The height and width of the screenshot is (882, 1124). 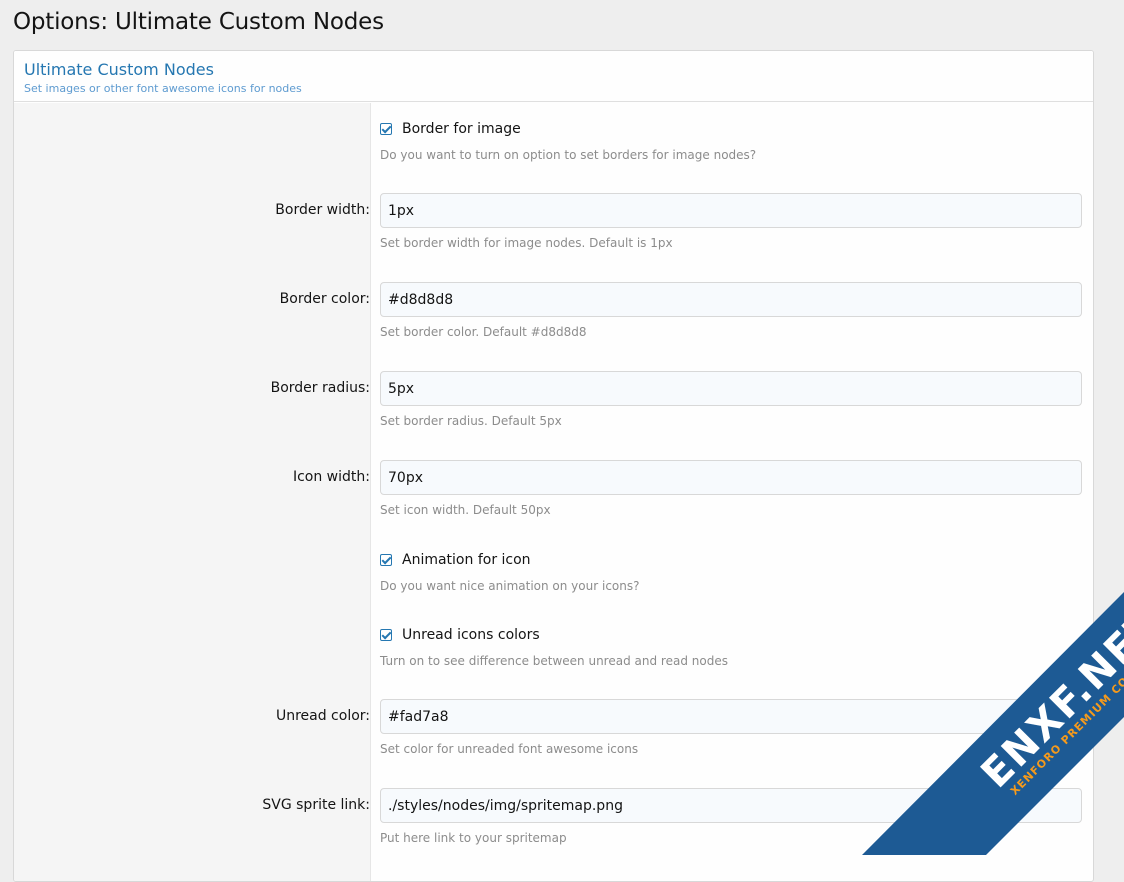 I want to click on page-title: Options: Ultimate Custom Nodes, so click(x=198, y=22).